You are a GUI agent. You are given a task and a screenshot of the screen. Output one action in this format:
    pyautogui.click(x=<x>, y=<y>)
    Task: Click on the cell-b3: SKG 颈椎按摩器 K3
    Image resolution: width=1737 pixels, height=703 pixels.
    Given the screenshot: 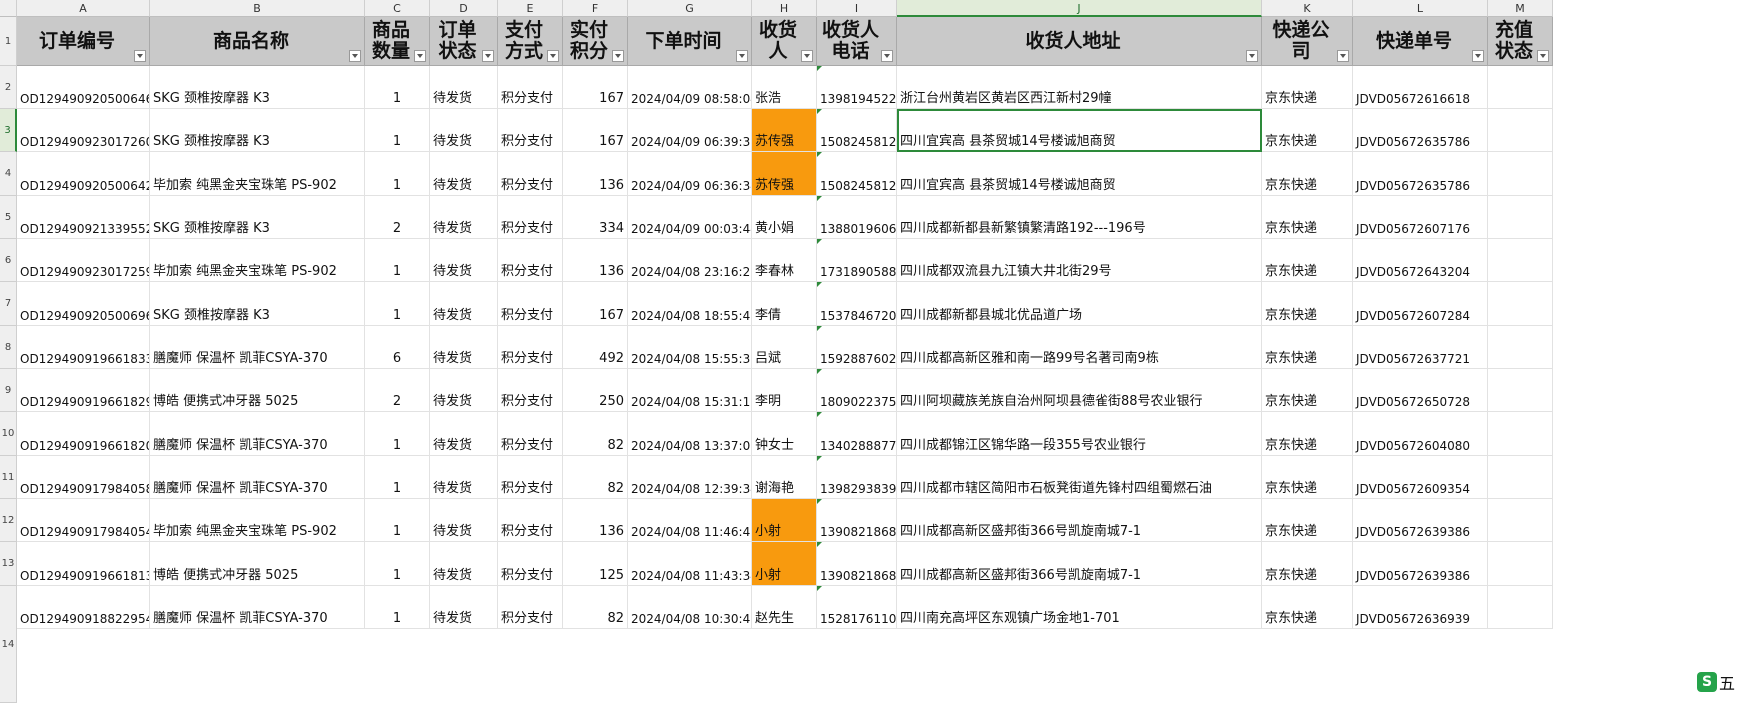 What is the action you would take?
    pyautogui.click(x=257, y=130)
    